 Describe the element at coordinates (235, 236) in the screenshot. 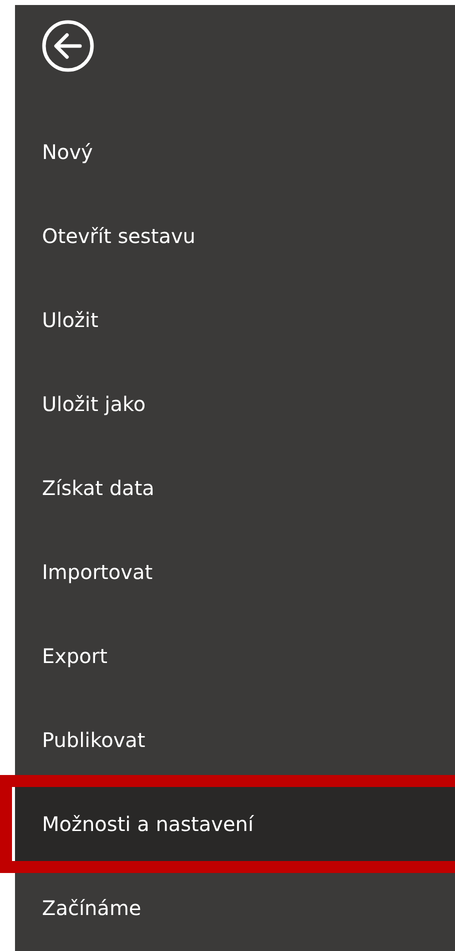

I see `menu-item: Otevřít sestavu` at that location.